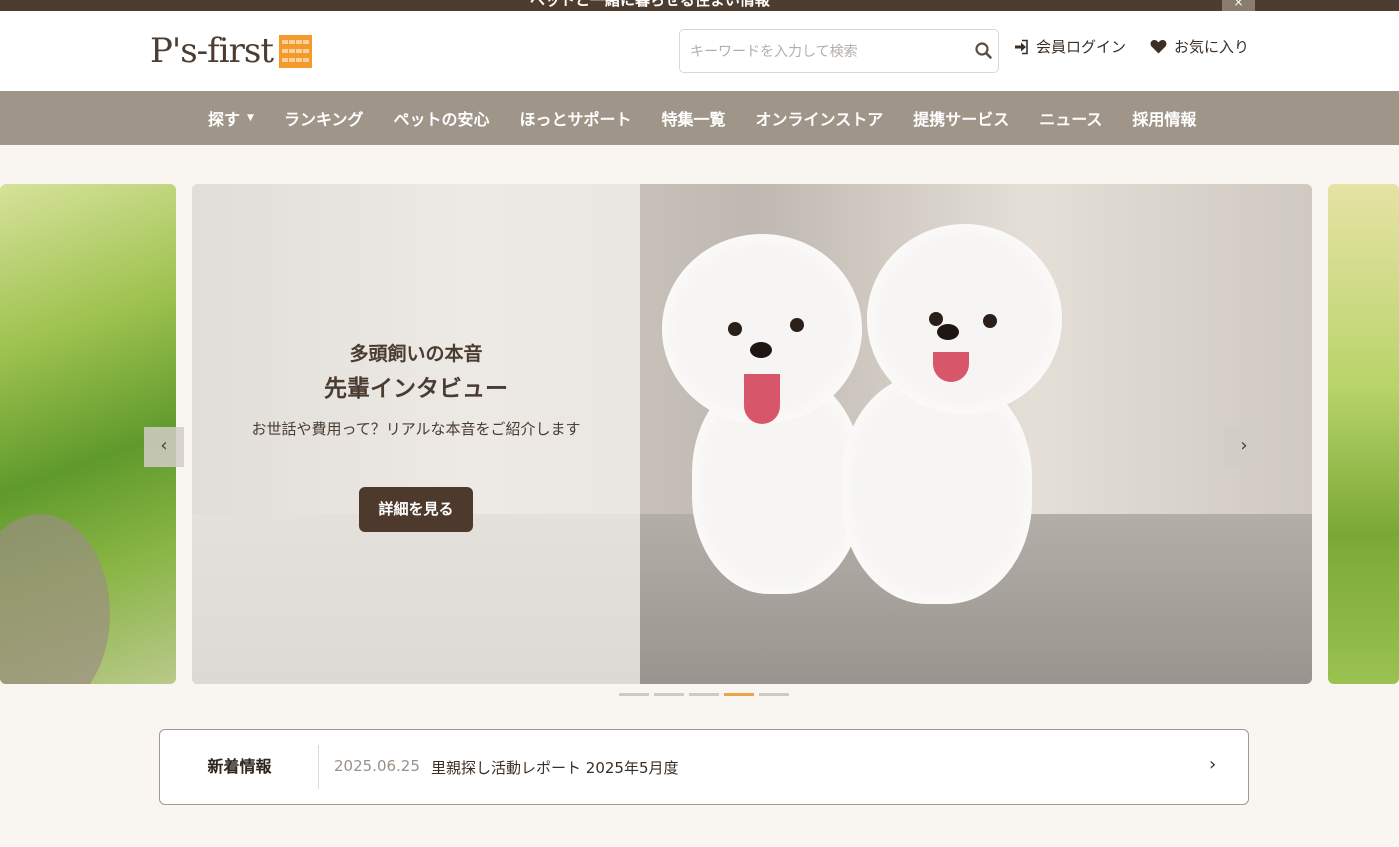 The width and height of the screenshot is (1399, 847). What do you see at coordinates (164, 447) in the screenshot?
I see `carousel-prev-button: ‹` at bounding box center [164, 447].